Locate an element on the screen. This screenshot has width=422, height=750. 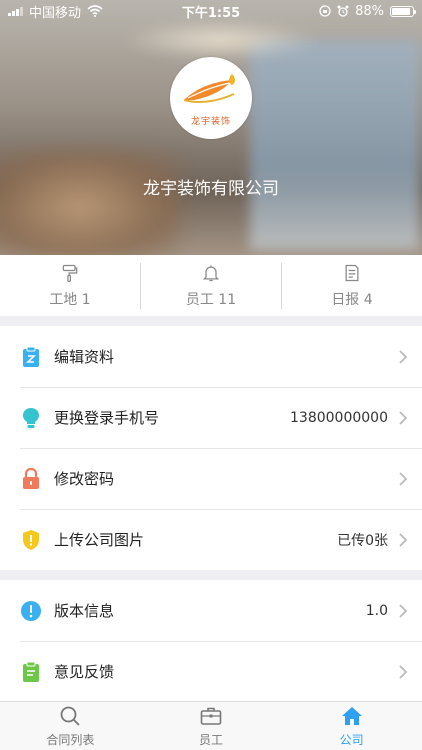
info-icon is located at coordinates (31, 611).